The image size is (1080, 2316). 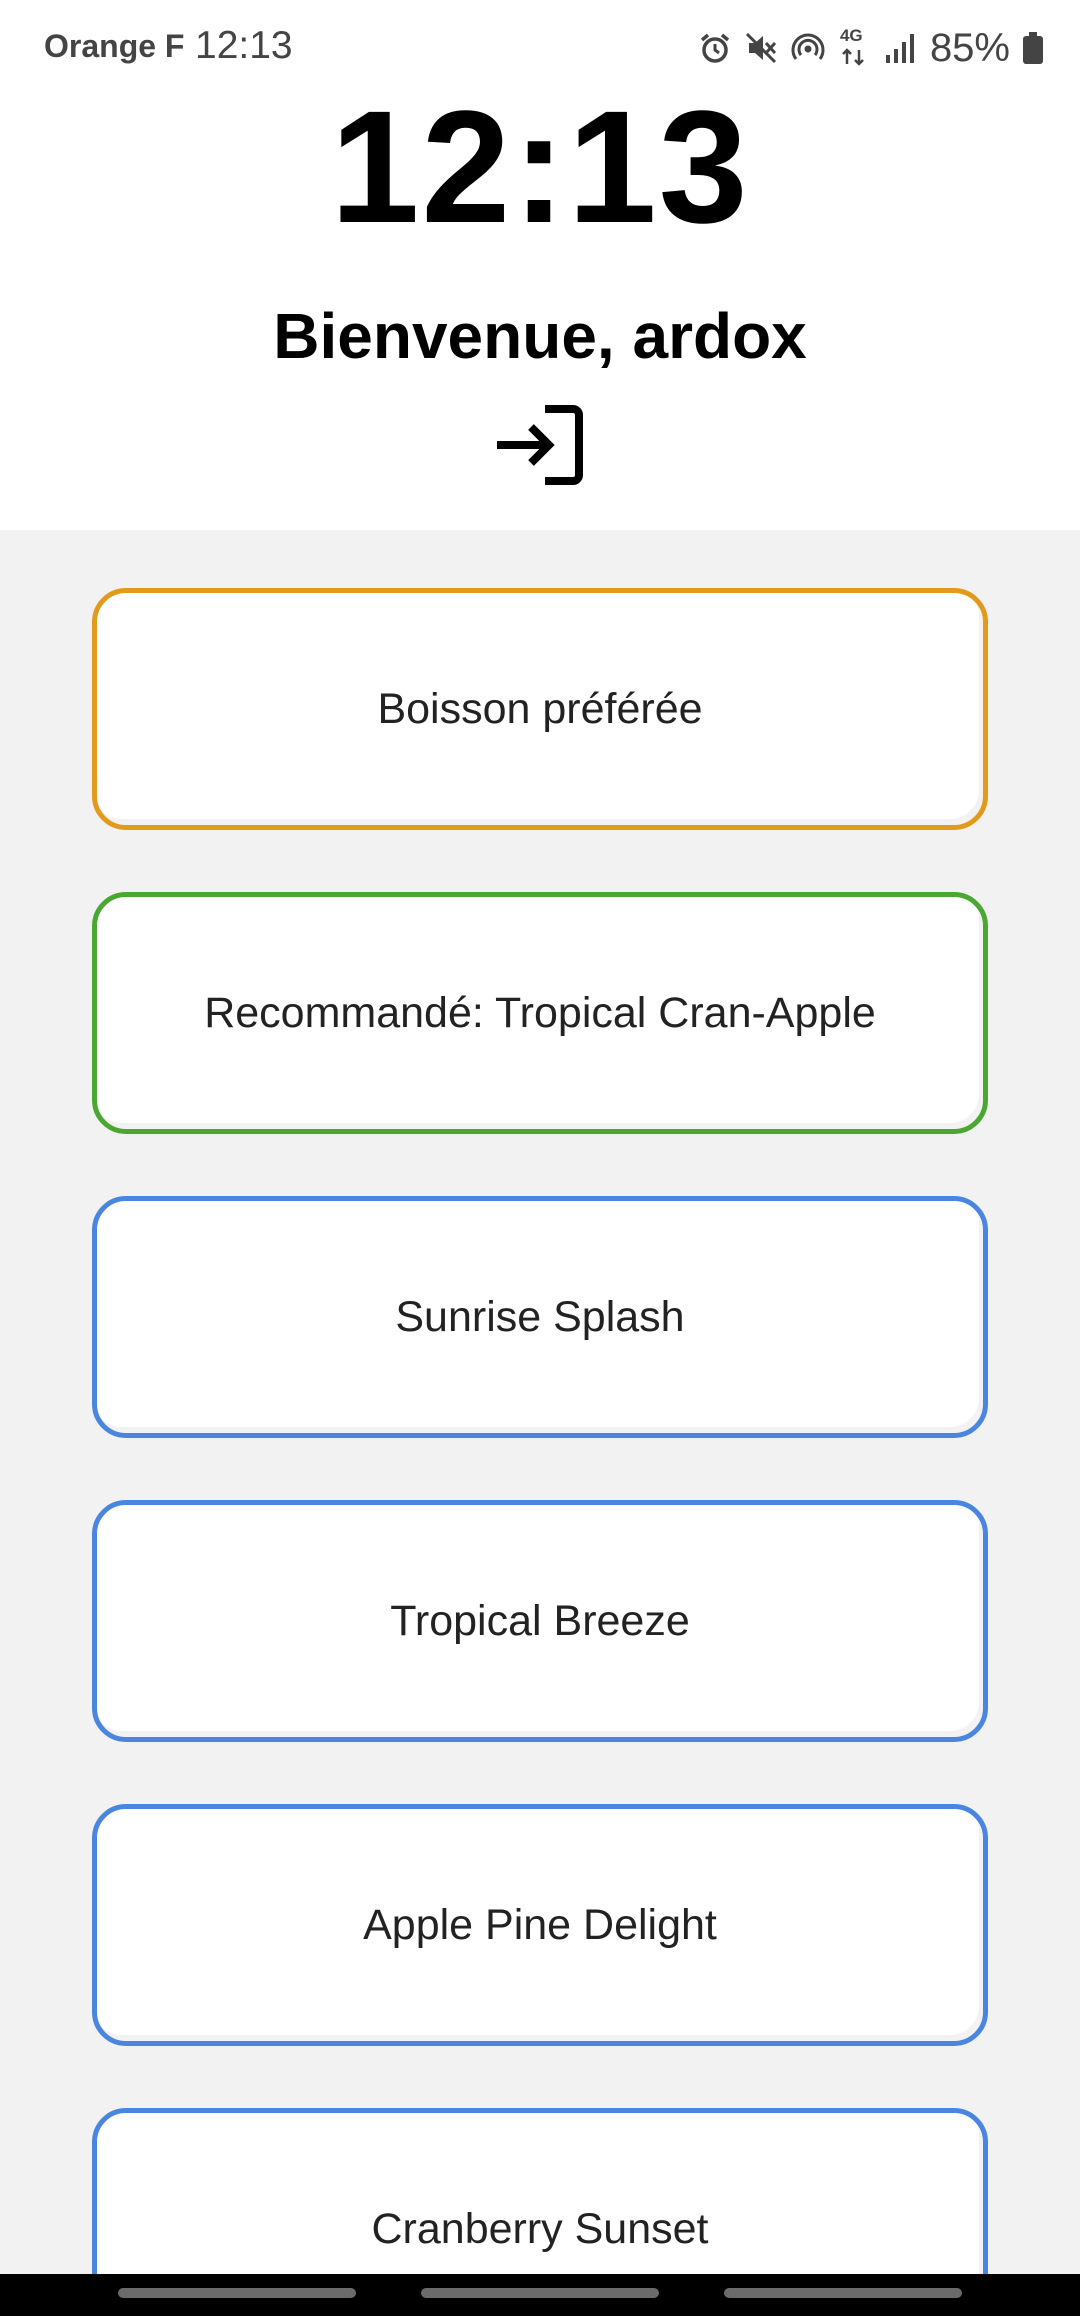 I want to click on alarm-icon, so click(x=715, y=48).